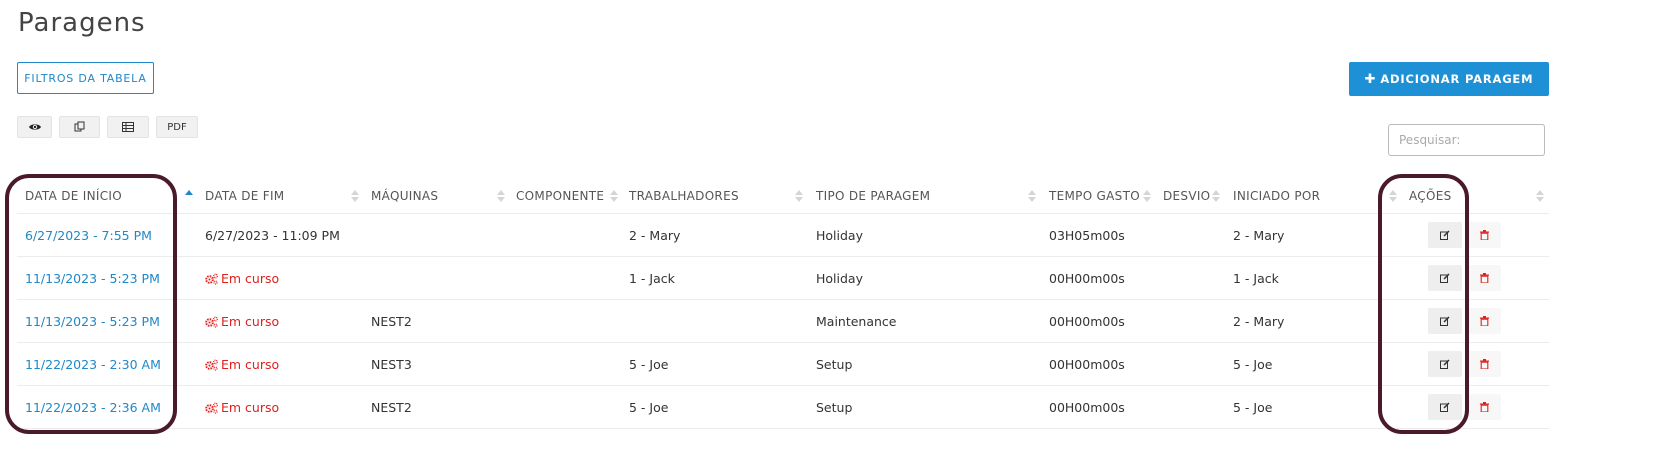 This screenshot has height=469, width=1676. I want to click on column-header-end-date: DATA DE FIM, so click(244, 196).